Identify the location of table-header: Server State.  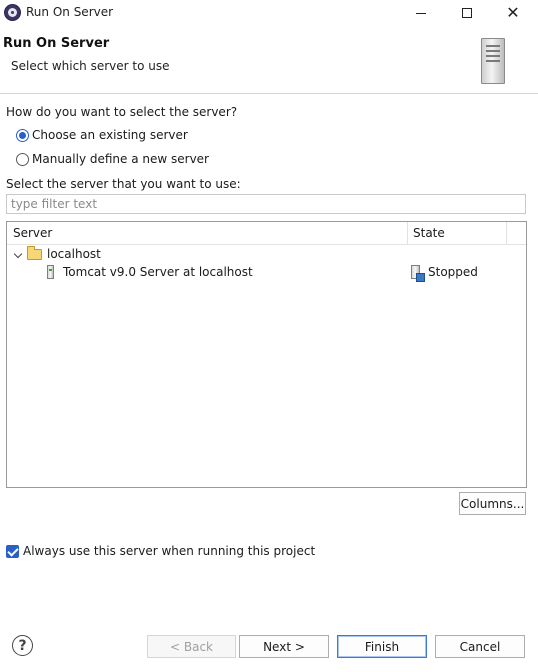
(266, 233).